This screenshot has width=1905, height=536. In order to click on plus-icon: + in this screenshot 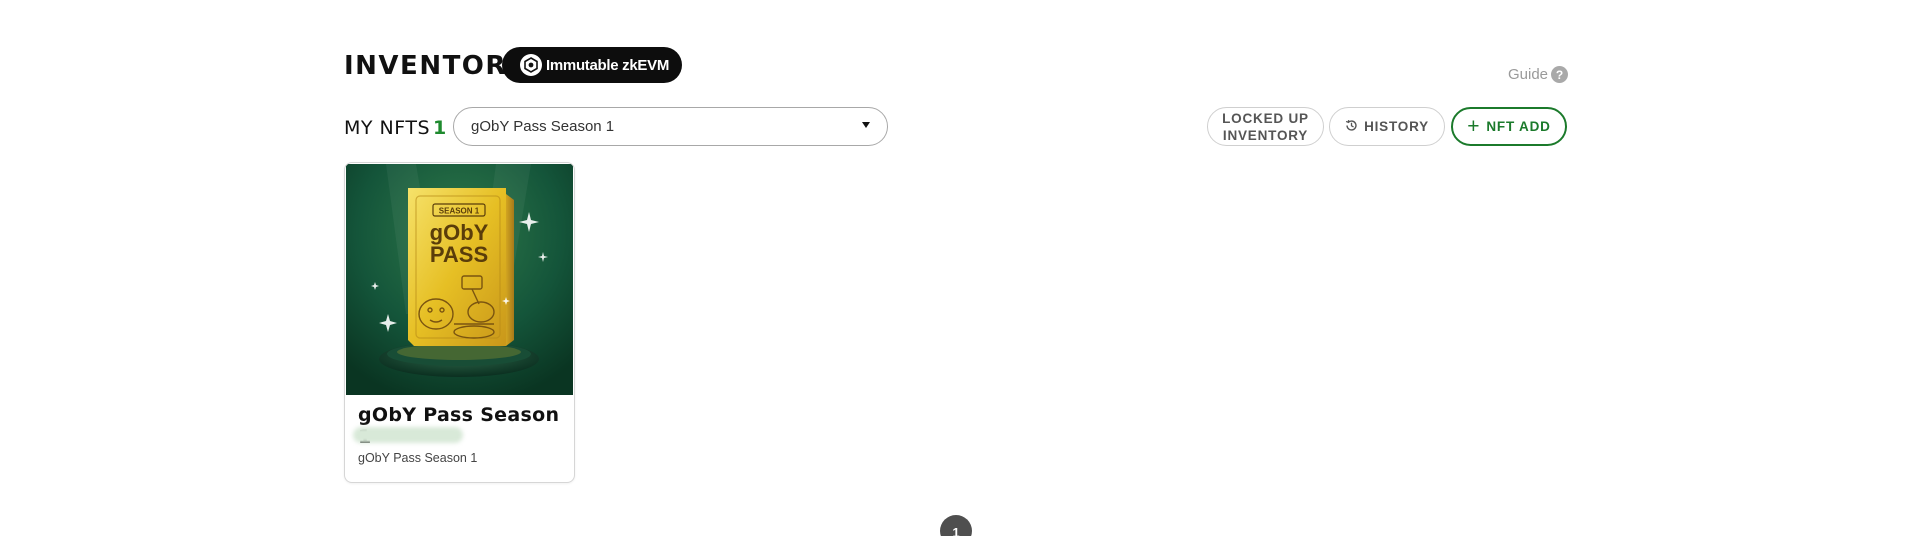, I will do `click(1474, 126)`.